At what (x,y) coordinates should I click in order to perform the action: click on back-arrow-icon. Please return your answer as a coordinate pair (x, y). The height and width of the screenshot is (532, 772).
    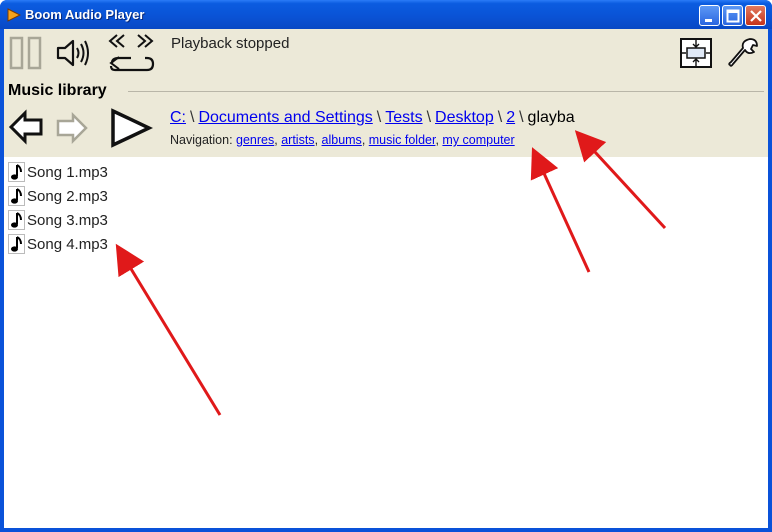
    Looking at the image, I should click on (26, 127).